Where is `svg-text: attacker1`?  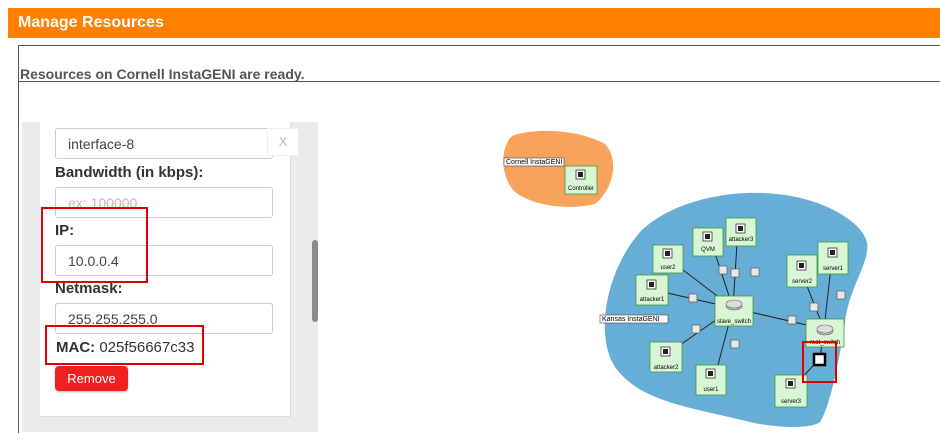 svg-text: attacker1 is located at coordinates (652, 300).